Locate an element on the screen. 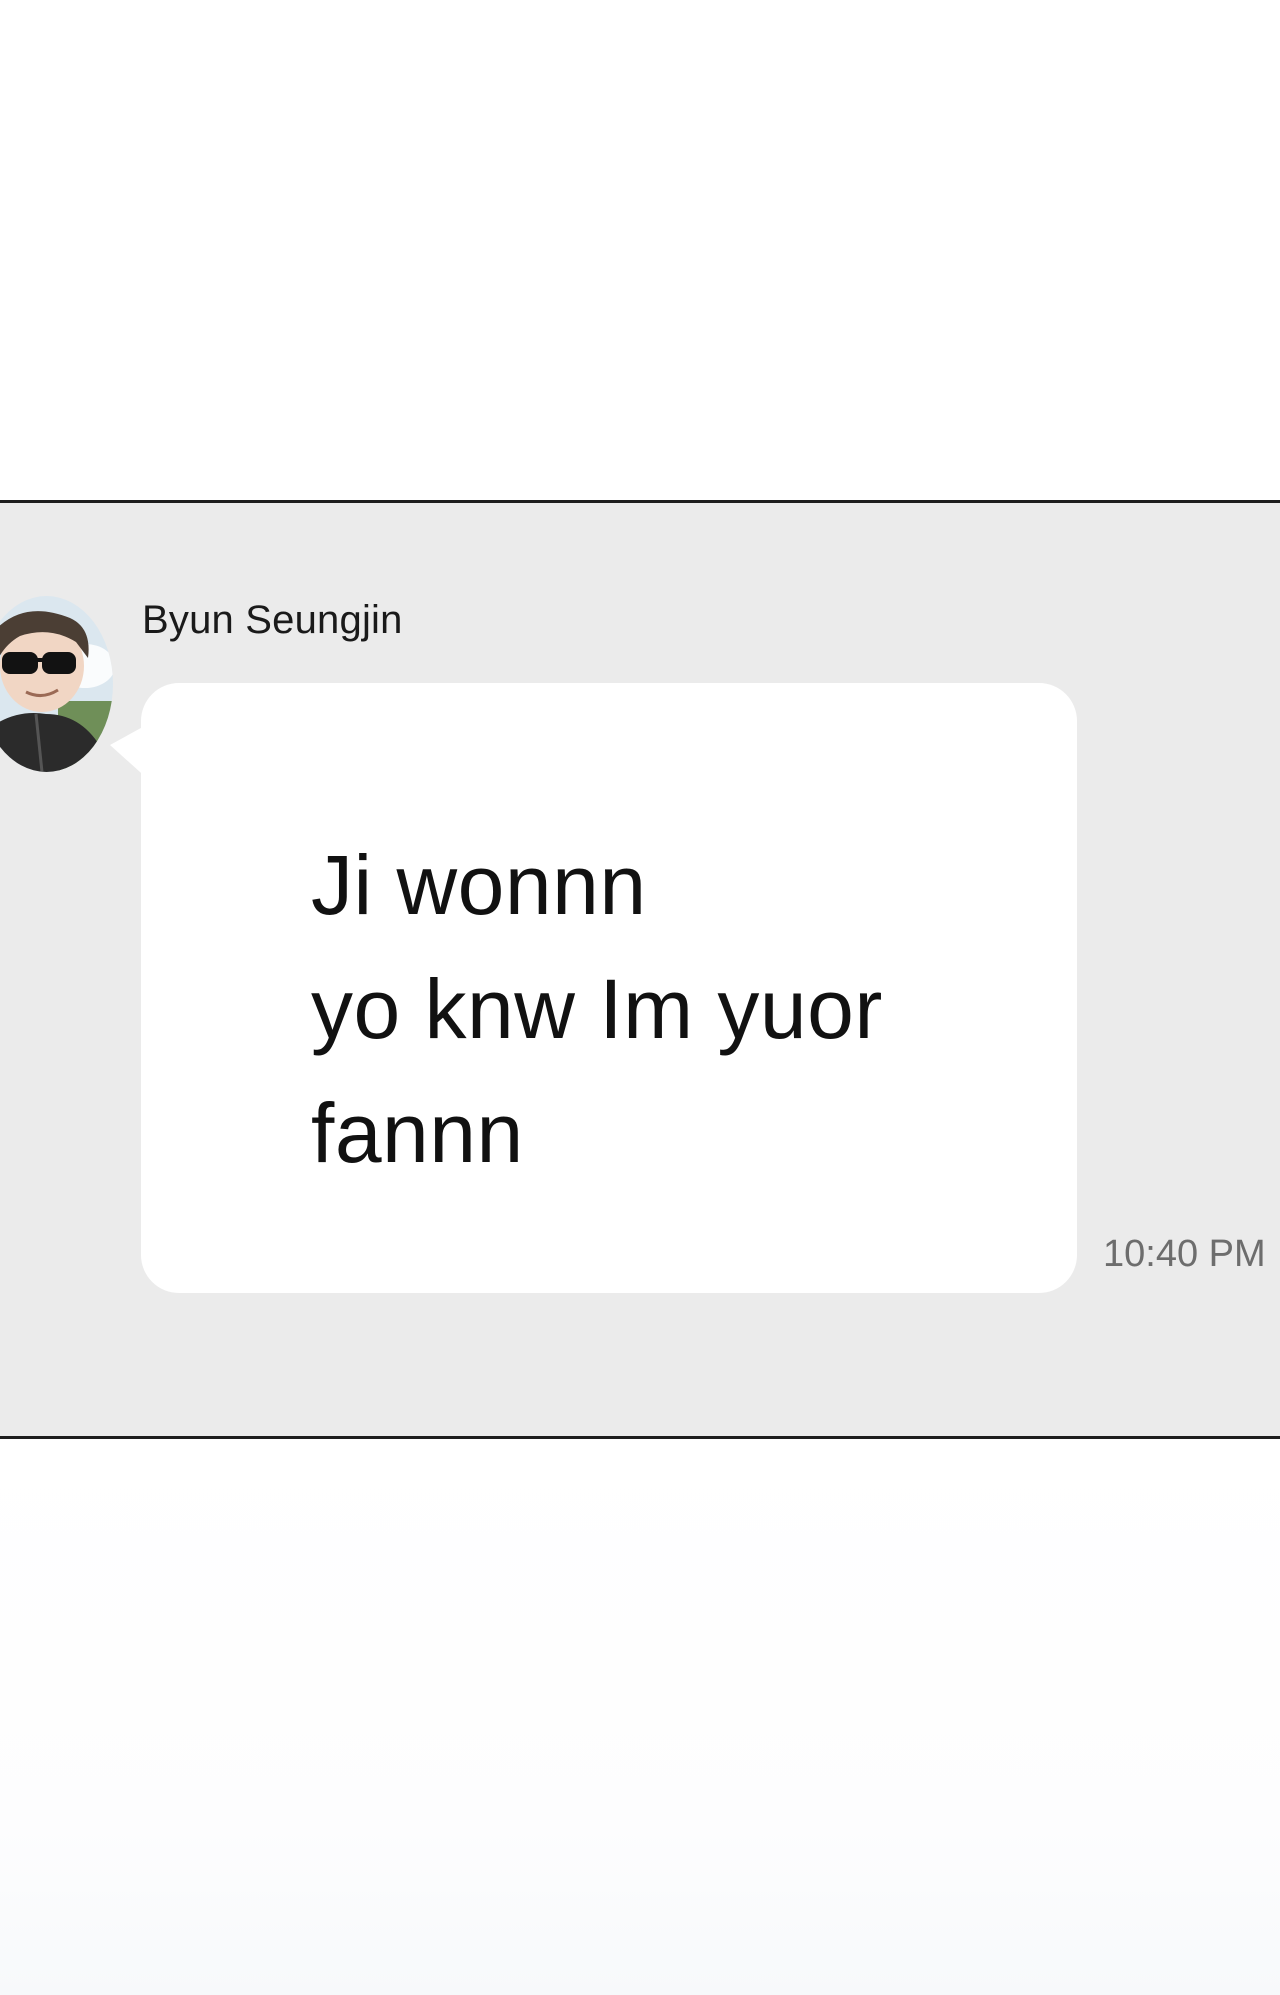 The width and height of the screenshot is (1280, 1995). profile-avatar-icon is located at coordinates (56, 684).